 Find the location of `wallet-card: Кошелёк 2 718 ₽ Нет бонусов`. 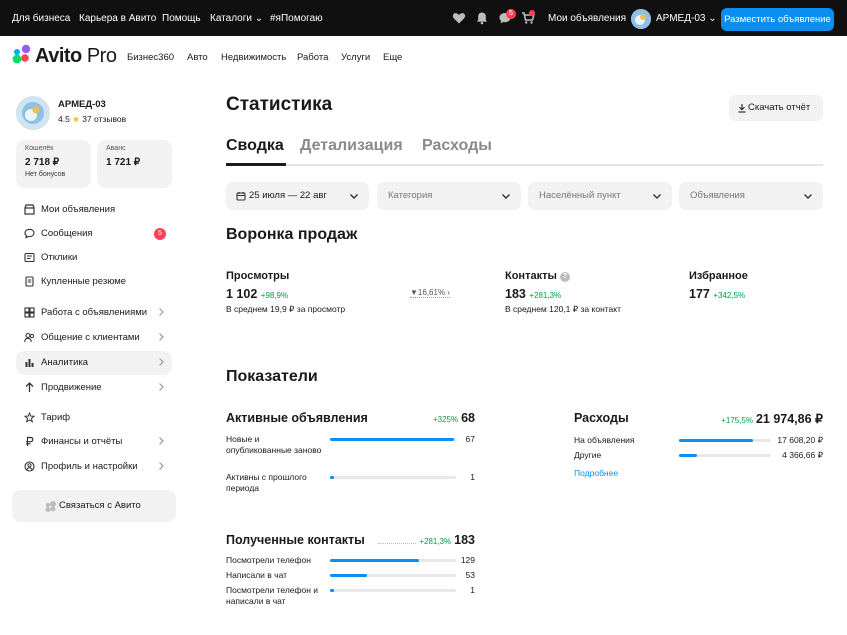

wallet-card: Кошелёк 2 718 ₽ Нет бонусов is located at coordinates (53, 164).